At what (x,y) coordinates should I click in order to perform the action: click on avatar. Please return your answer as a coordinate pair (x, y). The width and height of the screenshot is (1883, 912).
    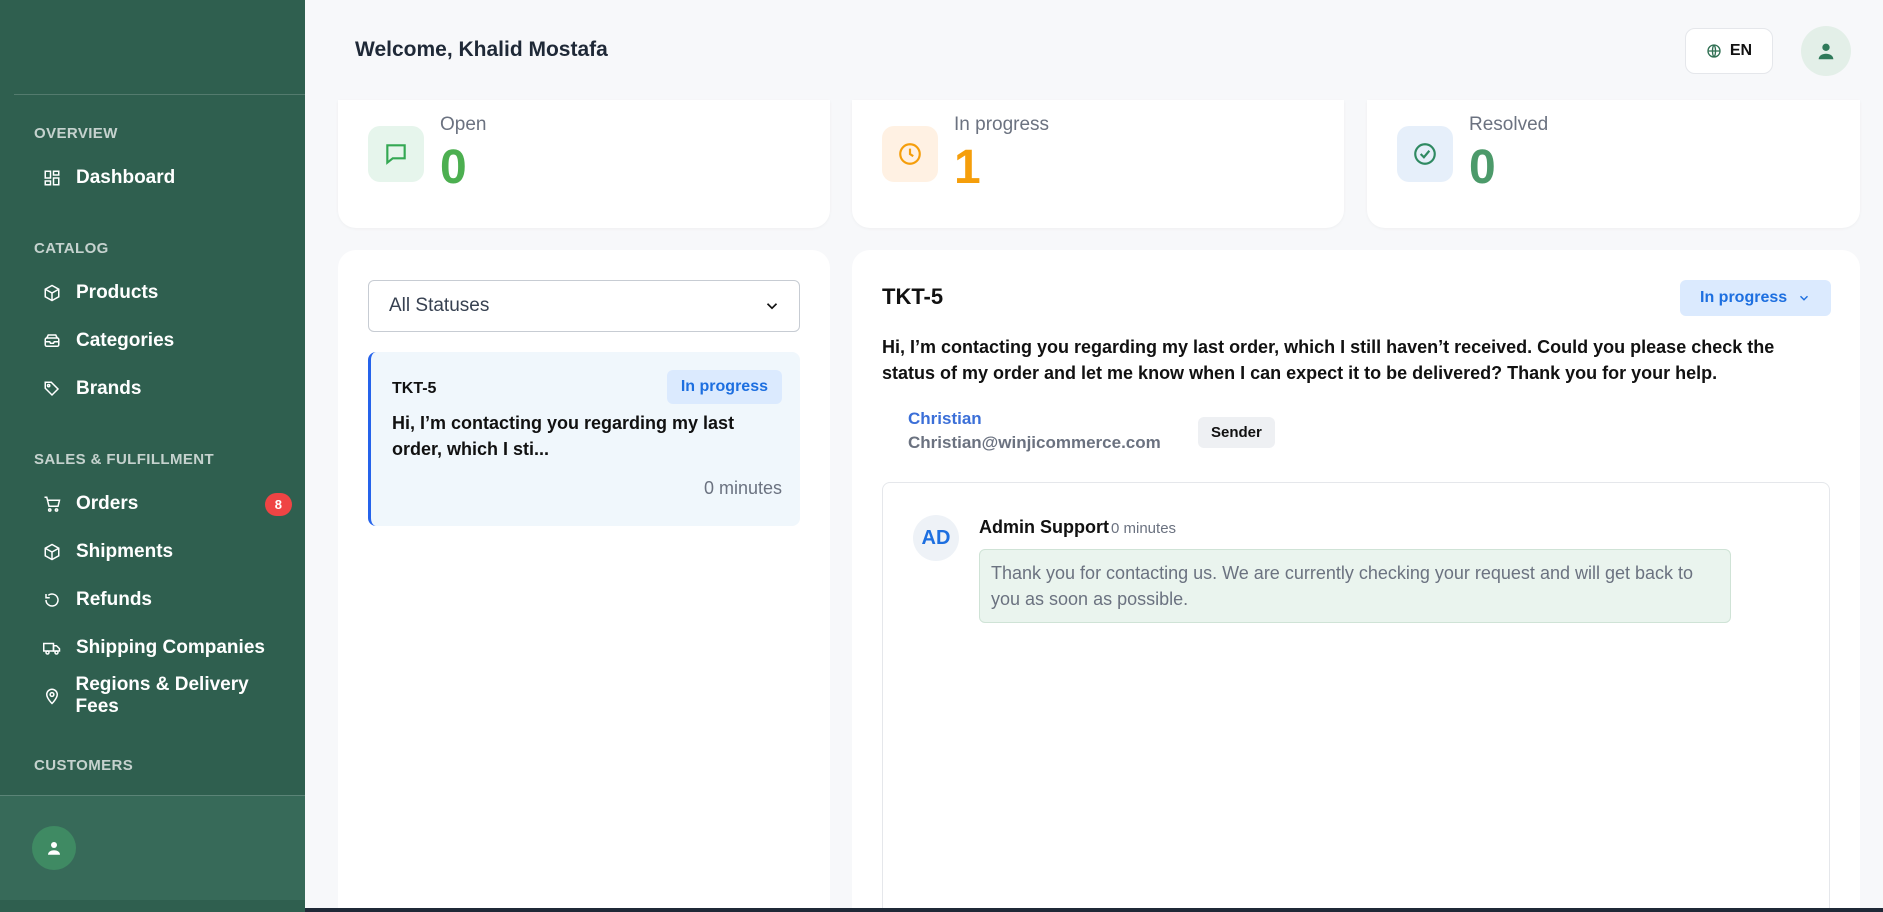
    Looking at the image, I should click on (54, 848).